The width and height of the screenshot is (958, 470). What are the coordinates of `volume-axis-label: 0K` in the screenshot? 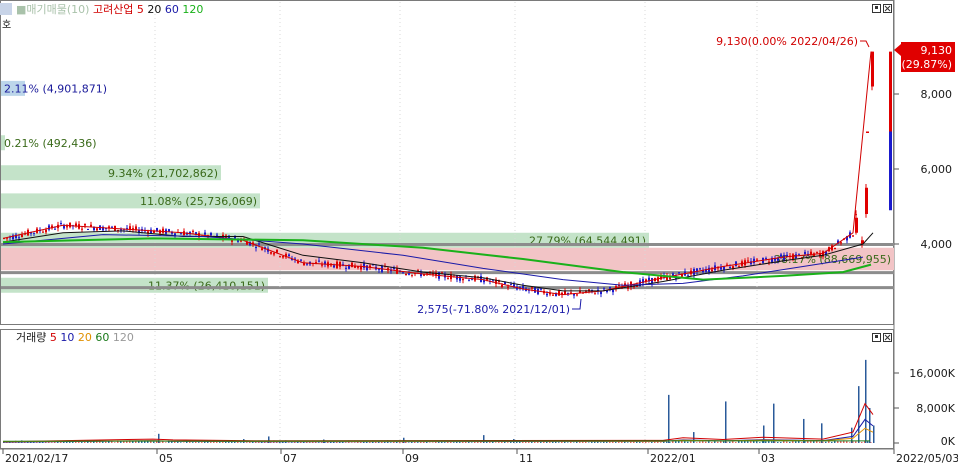 It's located at (948, 441).